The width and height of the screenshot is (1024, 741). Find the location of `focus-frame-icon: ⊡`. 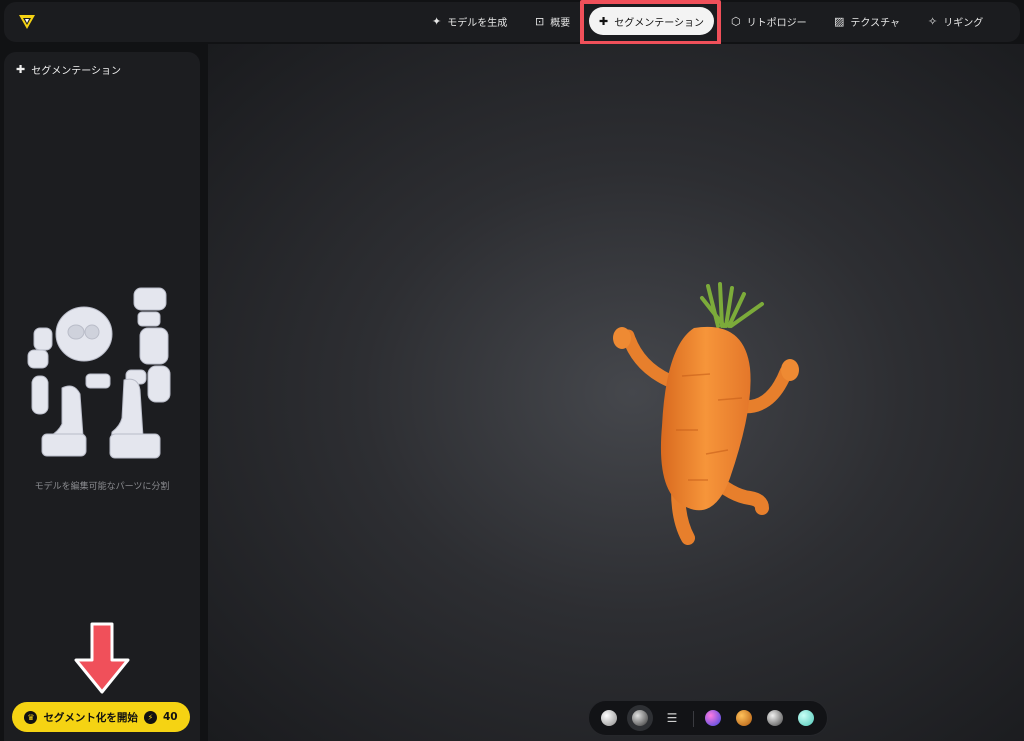

focus-frame-icon: ⊡ is located at coordinates (540, 21).